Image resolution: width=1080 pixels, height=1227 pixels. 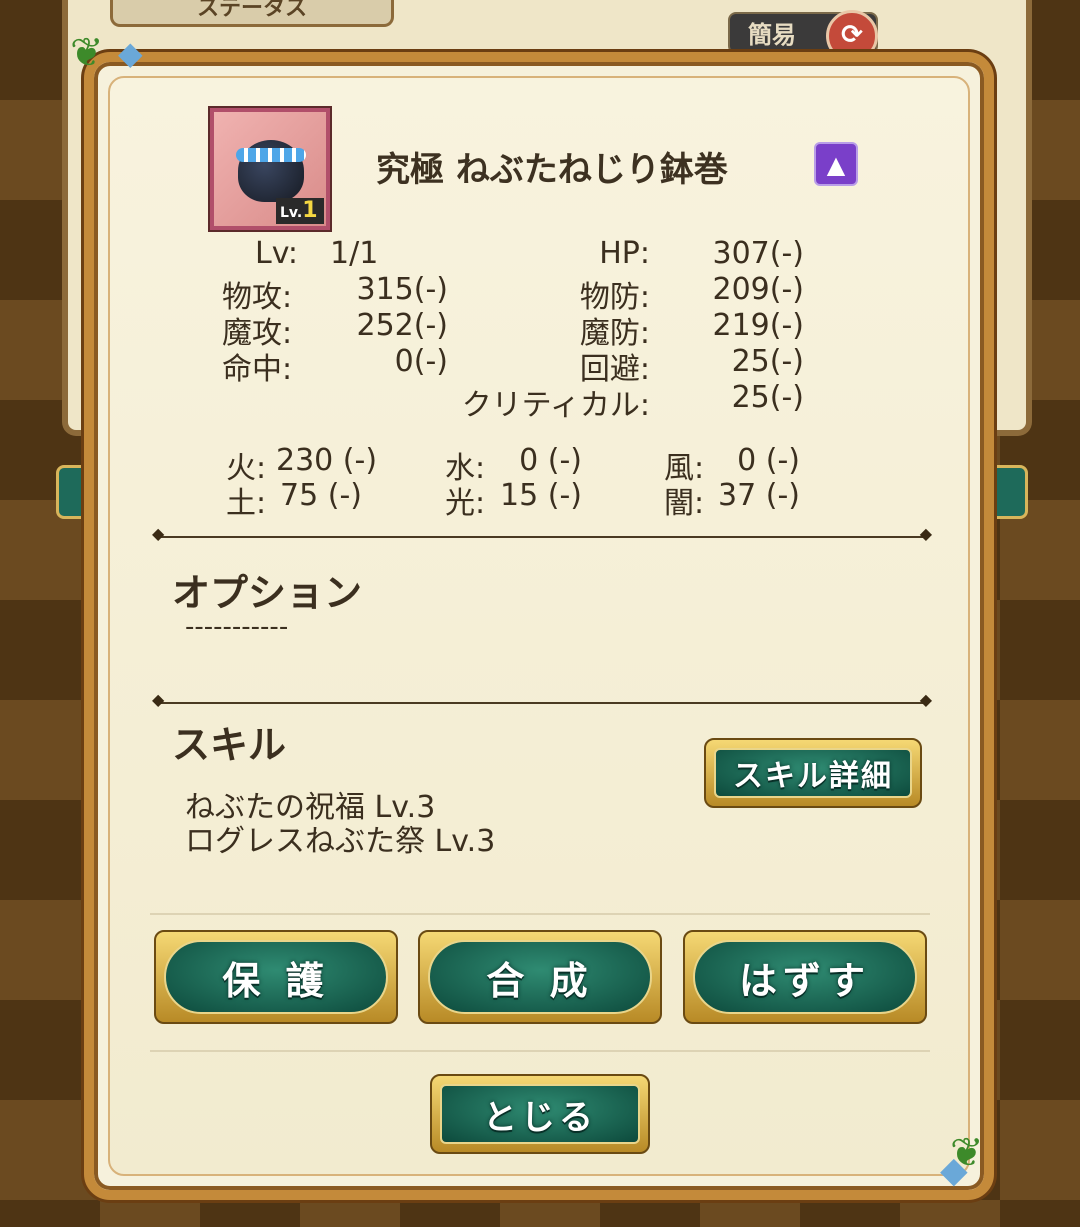 What do you see at coordinates (237, 627) in the screenshot?
I see `option-value: -----------` at bounding box center [237, 627].